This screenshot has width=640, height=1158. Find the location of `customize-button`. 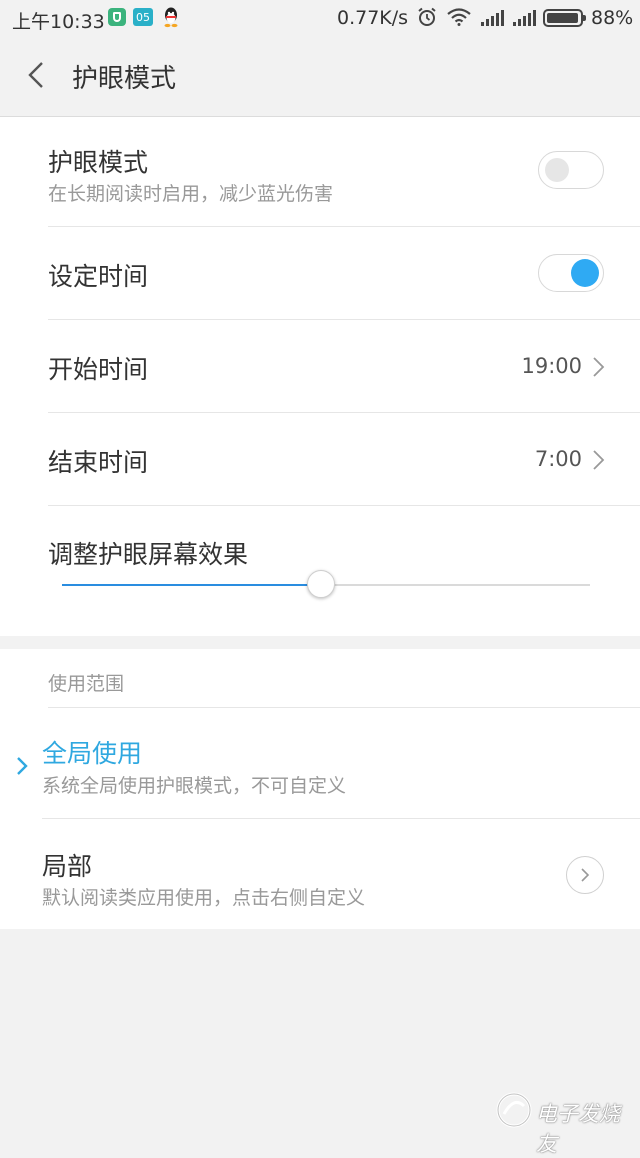

customize-button is located at coordinates (585, 875).